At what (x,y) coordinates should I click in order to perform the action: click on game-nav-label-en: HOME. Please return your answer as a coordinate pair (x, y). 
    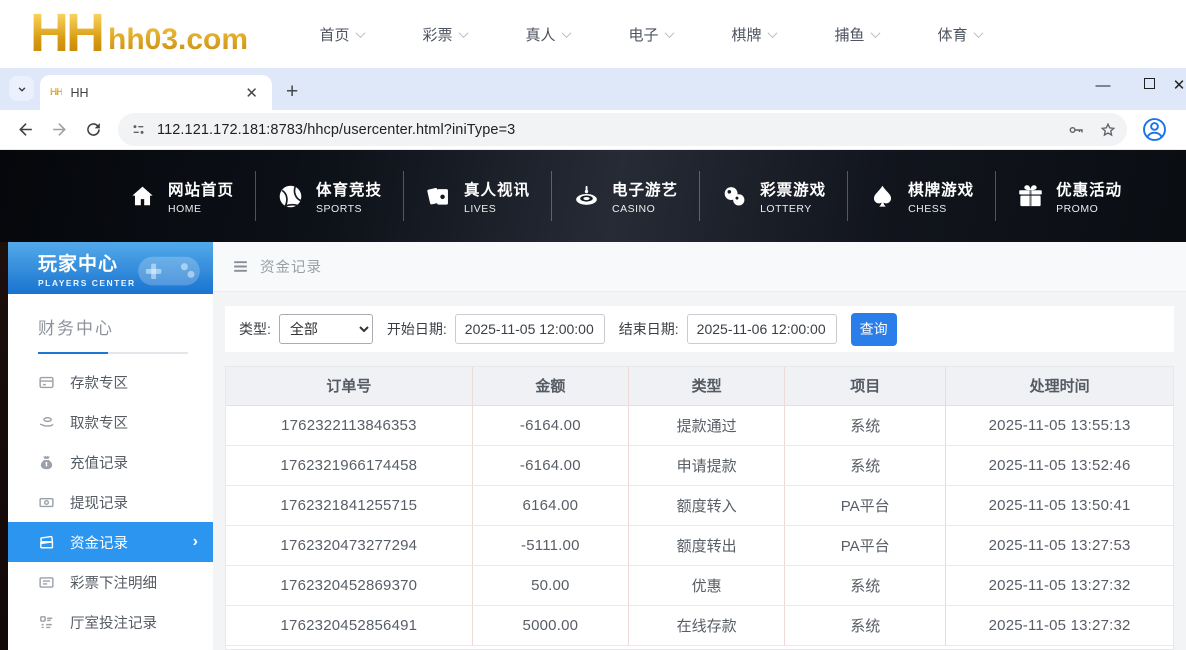
    Looking at the image, I should click on (185, 208).